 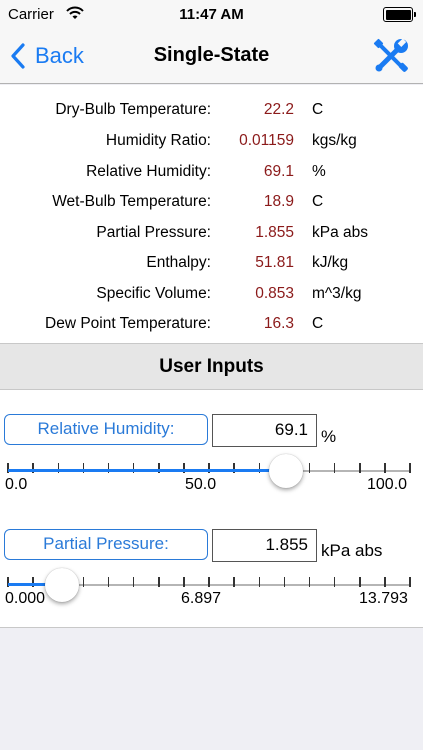 What do you see at coordinates (16, 484) in the screenshot?
I see `relative-humidity-scale-min: 0.0` at bounding box center [16, 484].